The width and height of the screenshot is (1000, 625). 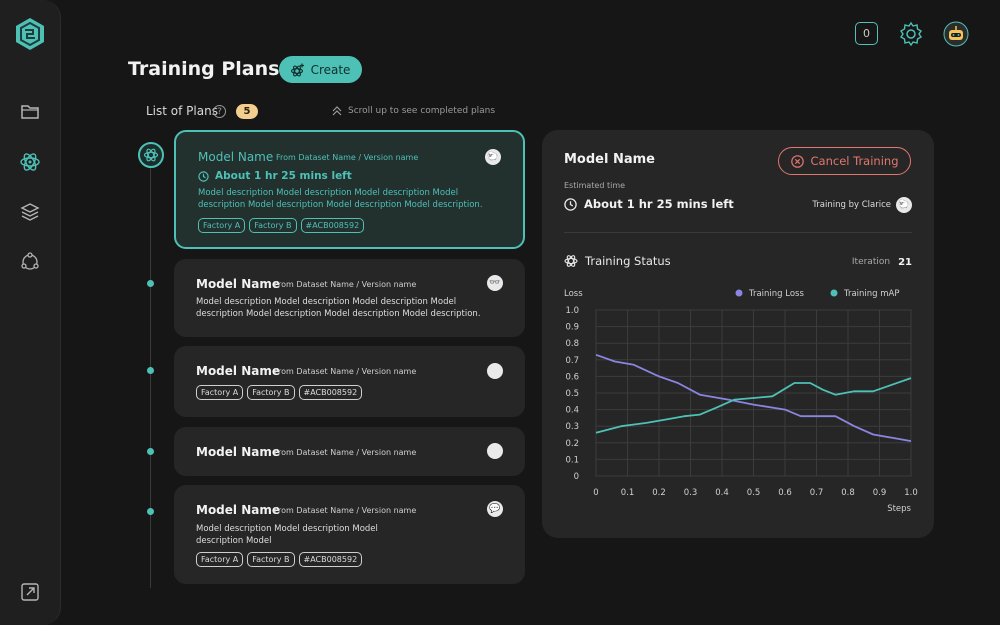 I want to click on timeline-line, so click(x=150, y=378).